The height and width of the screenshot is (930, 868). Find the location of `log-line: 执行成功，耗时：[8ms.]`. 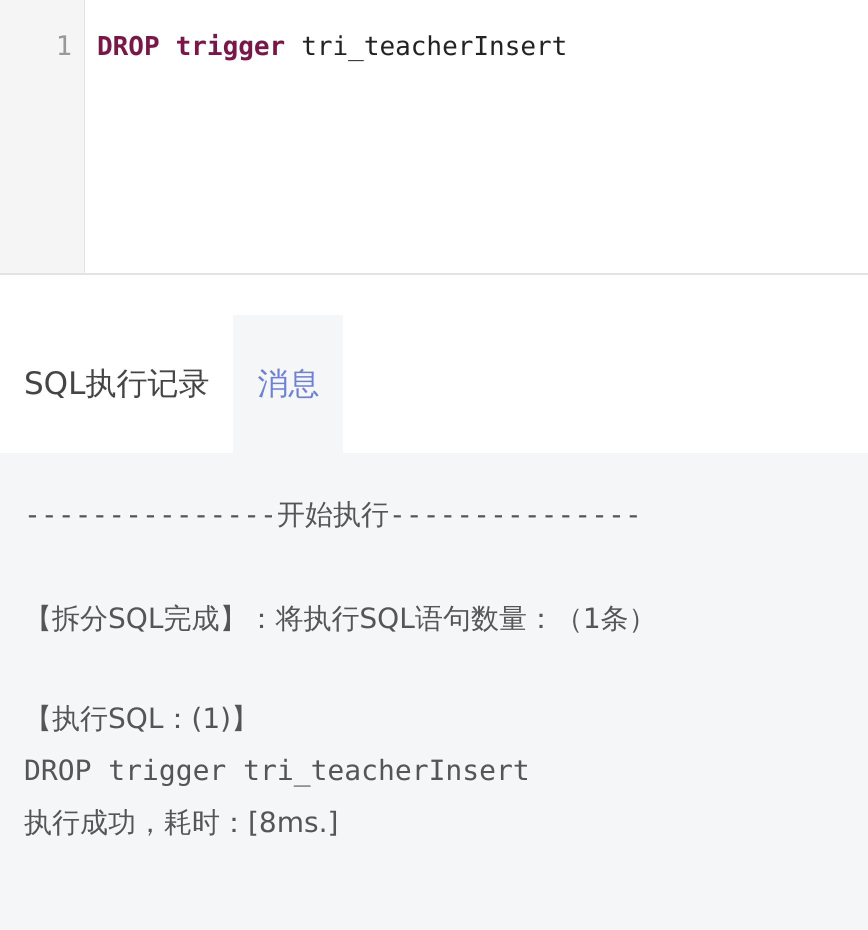

log-line: 执行成功，耗时：[8ms.] is located at coordinates (182, 823).